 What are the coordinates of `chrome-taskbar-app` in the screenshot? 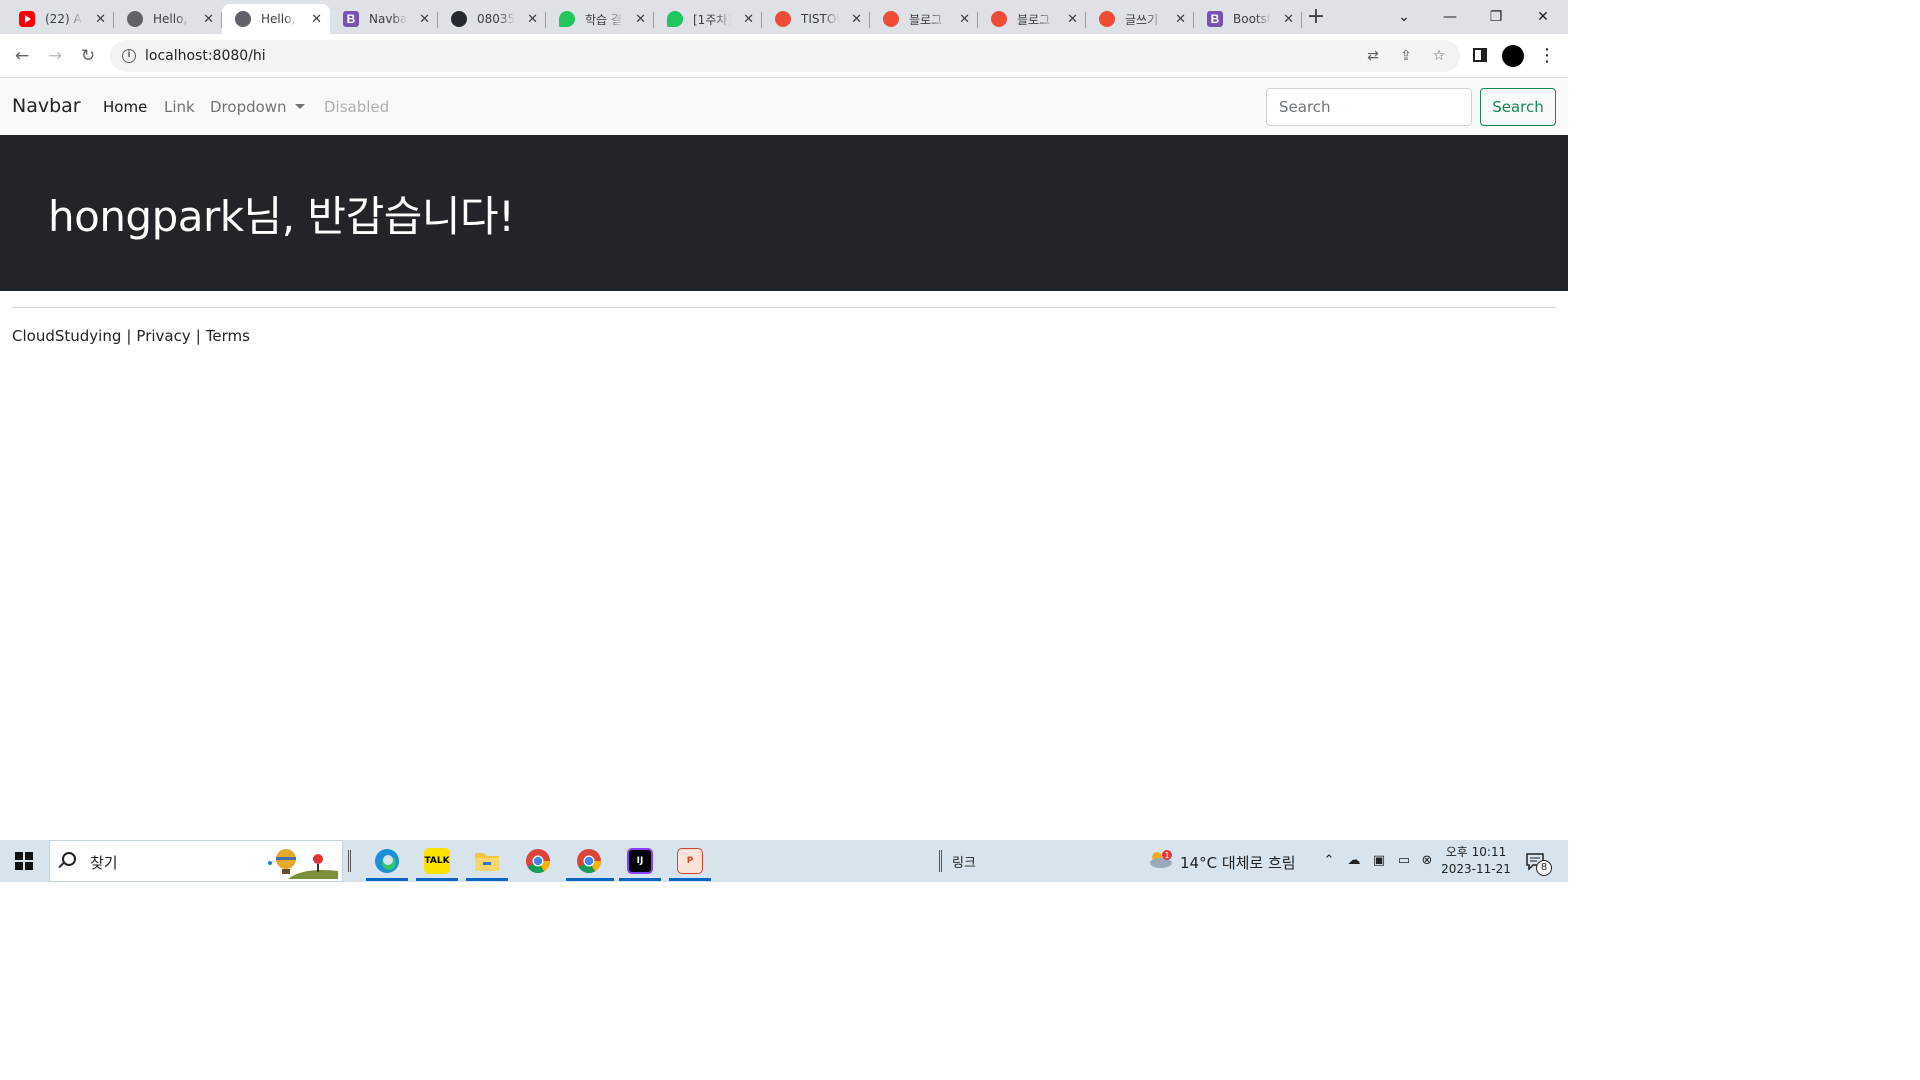 It's located at (538, 861).